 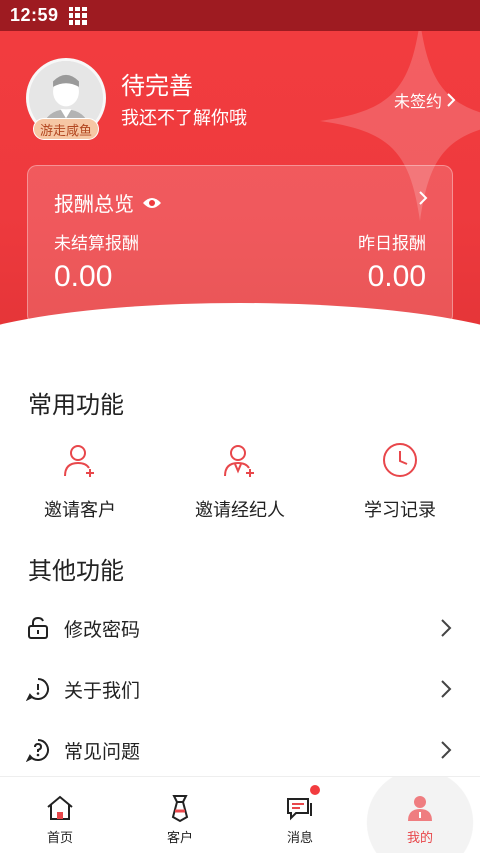 I want to click on bottom-tab-bar: 首页 客户 消息 我的, so click(x=240, y=814).